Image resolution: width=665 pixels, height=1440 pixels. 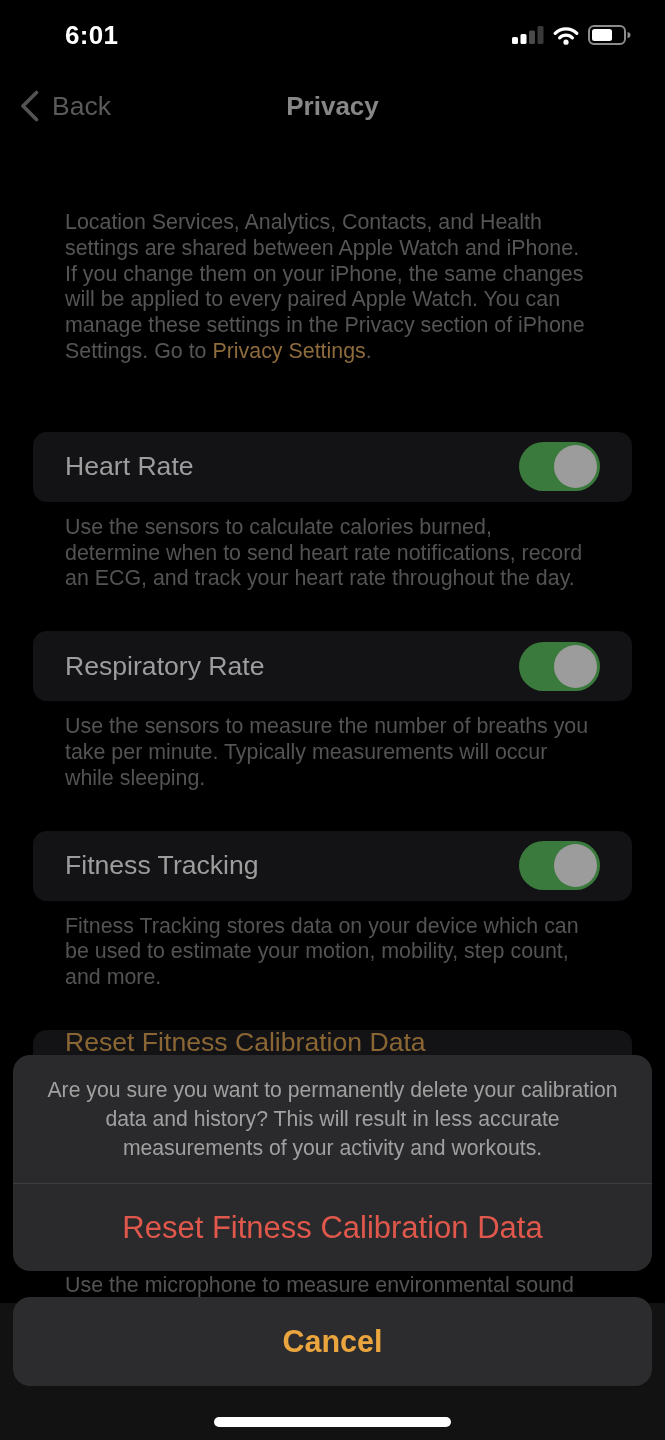 I want to click on cancel-button: Cancel, so click(x=332, y=1341).